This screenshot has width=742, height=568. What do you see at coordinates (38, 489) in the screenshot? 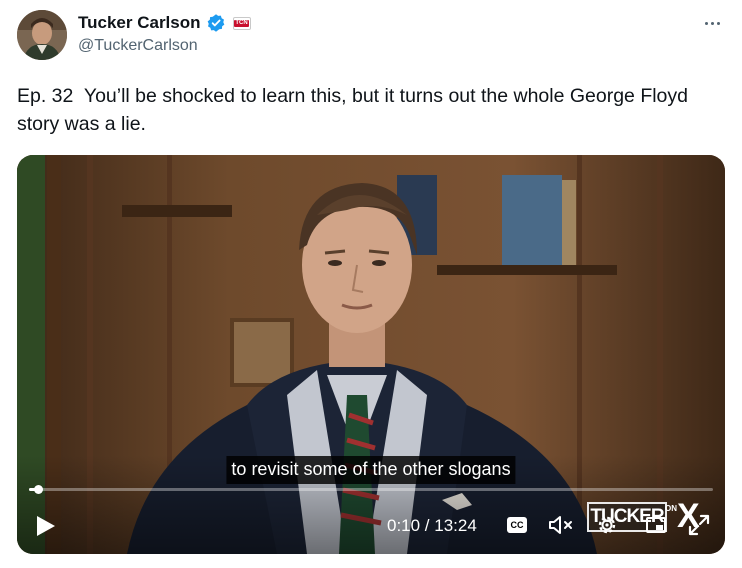
I see `progress-thumb` at bounding box center [38, 489].